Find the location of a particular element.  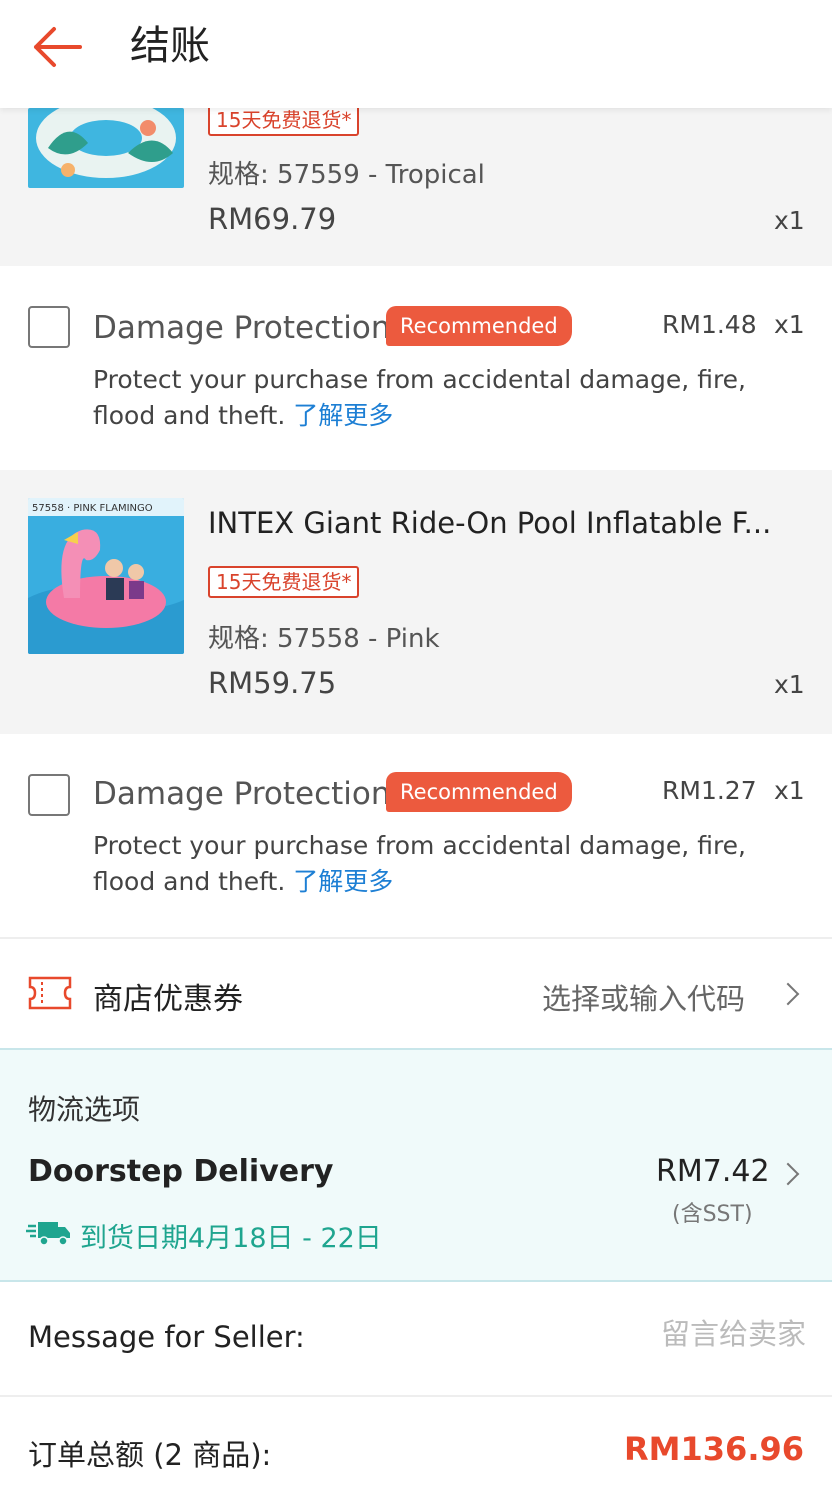

delivery-method: Doorstep Delivery is located at coordinates (181, 1171).